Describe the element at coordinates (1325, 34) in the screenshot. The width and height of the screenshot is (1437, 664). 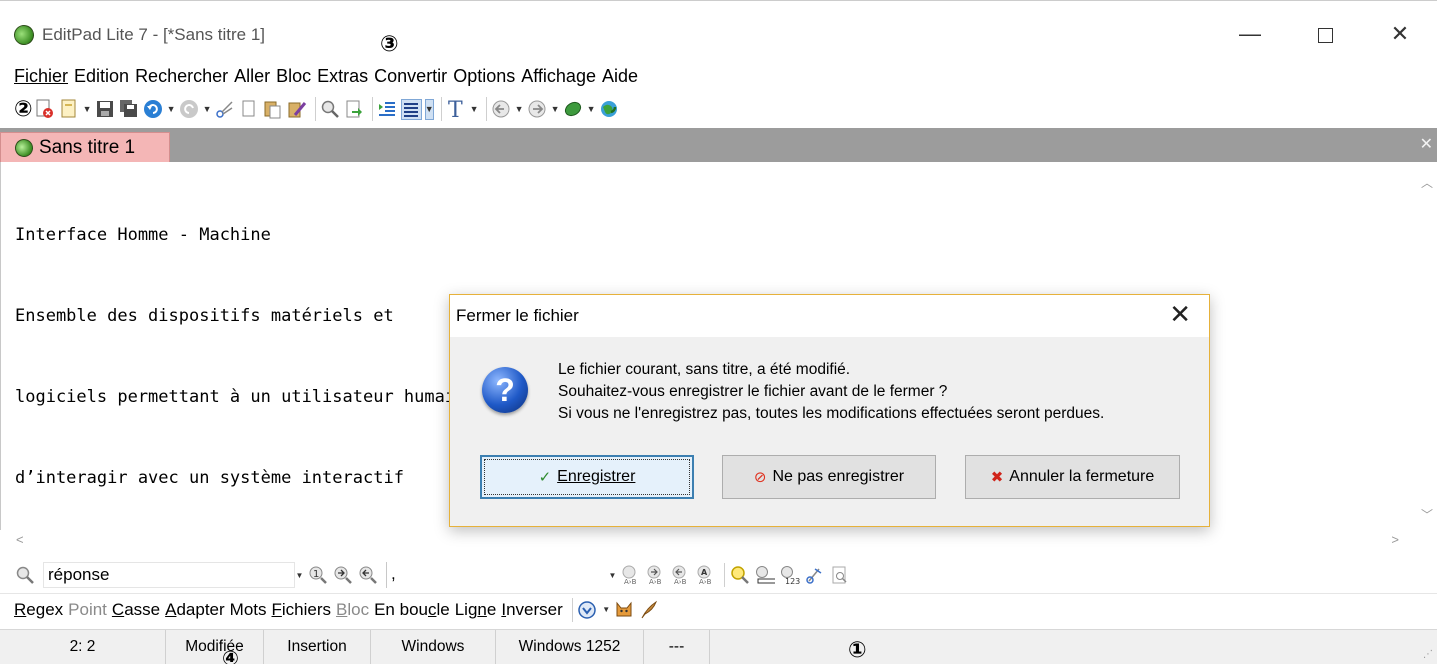
I see `maximize-button` at that location.